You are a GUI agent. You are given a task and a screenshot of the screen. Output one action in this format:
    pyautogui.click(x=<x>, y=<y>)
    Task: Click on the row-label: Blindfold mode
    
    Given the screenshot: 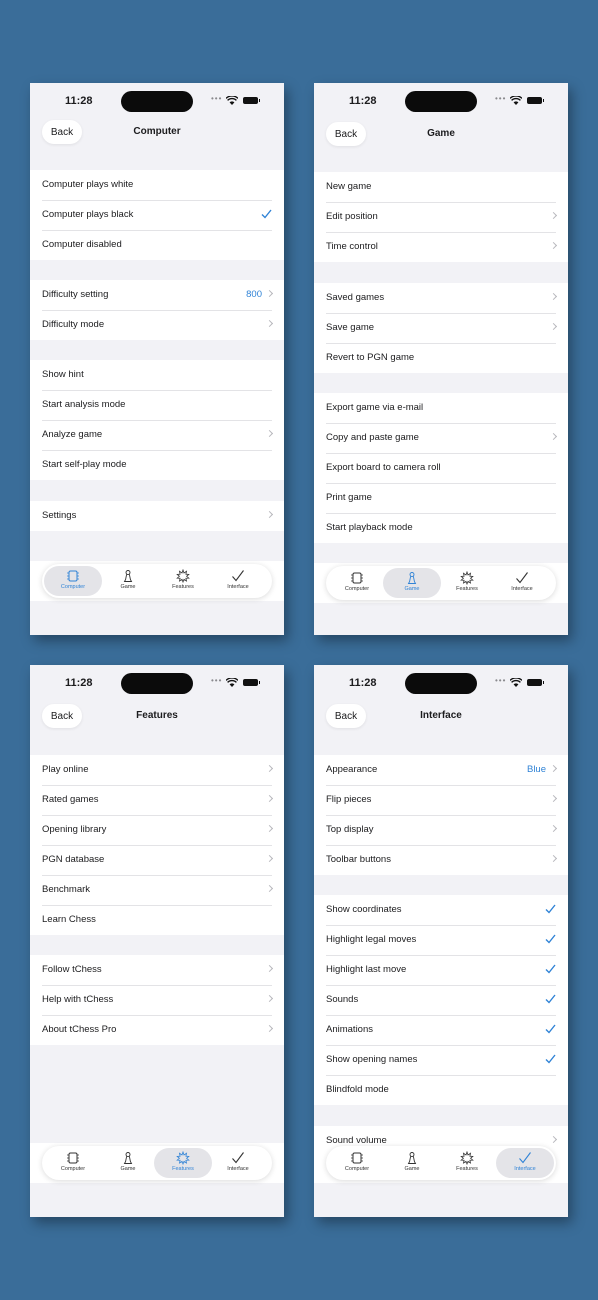 What is the action you would take?
    pyautogui.click(x=357, y=1089)
    